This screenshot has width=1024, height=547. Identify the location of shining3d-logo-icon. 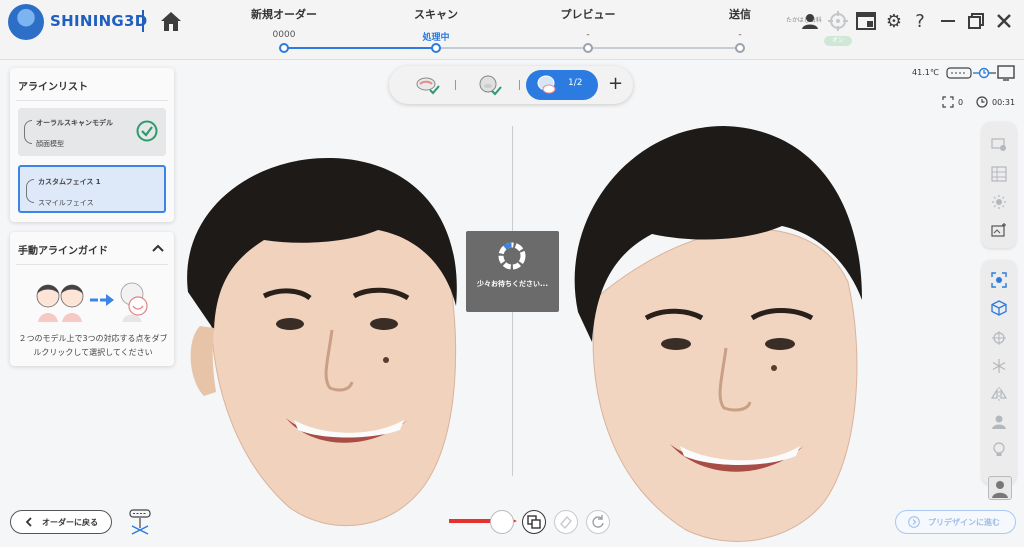
(26, 22).